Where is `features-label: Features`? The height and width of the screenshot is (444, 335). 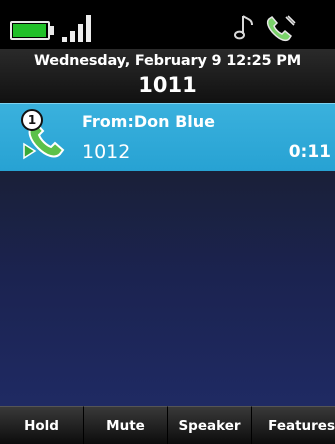
features-label: Features is located at coordinates (301, 425).